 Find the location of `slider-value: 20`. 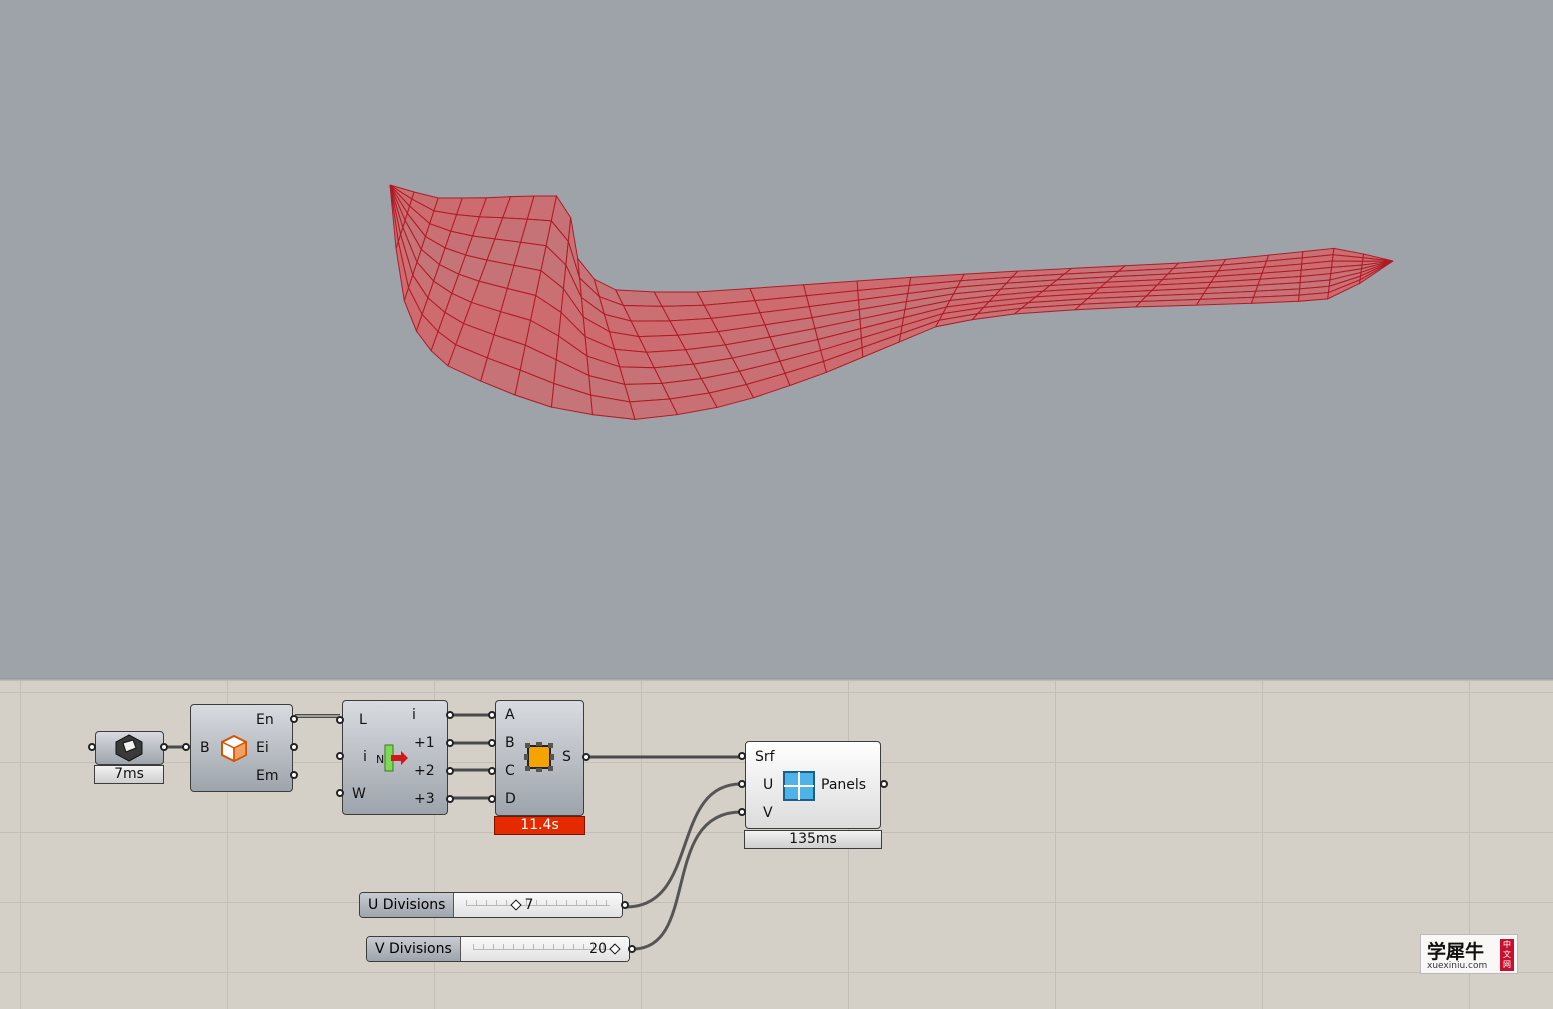

slider-value: 20 is located at coordinates (598, 949).